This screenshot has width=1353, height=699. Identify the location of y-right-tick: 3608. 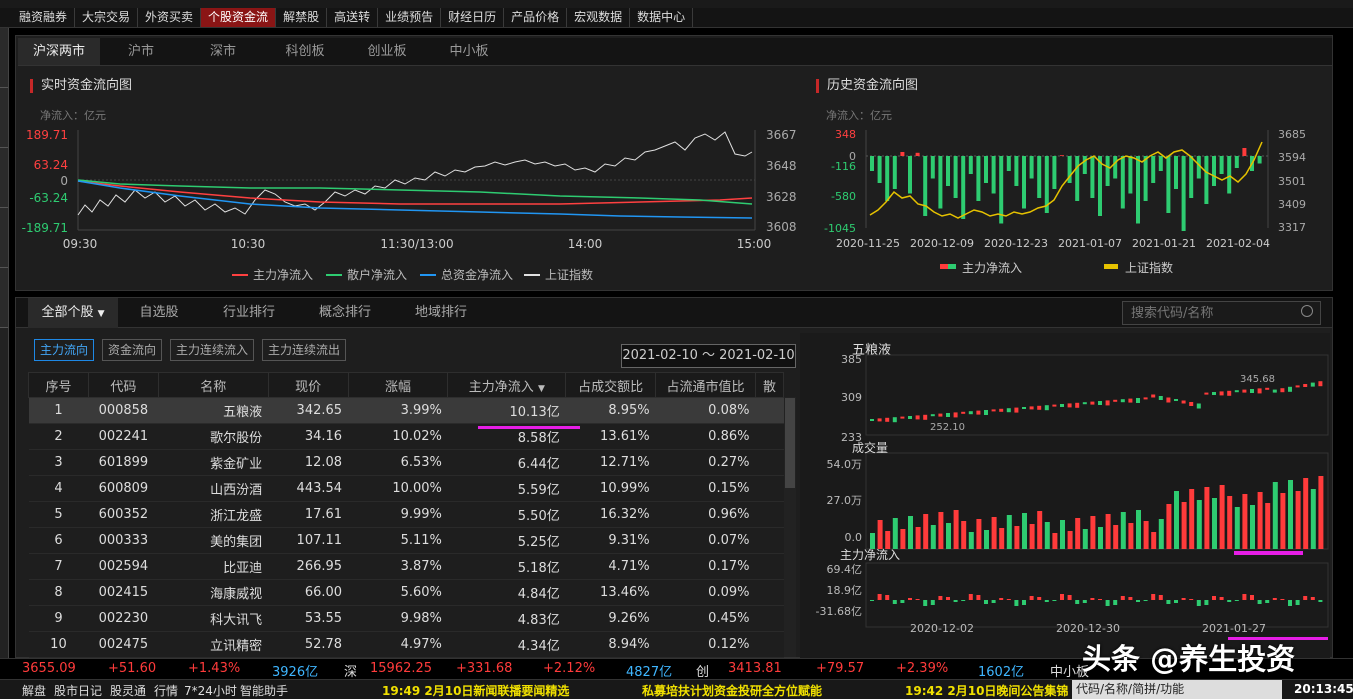
(781, 227).